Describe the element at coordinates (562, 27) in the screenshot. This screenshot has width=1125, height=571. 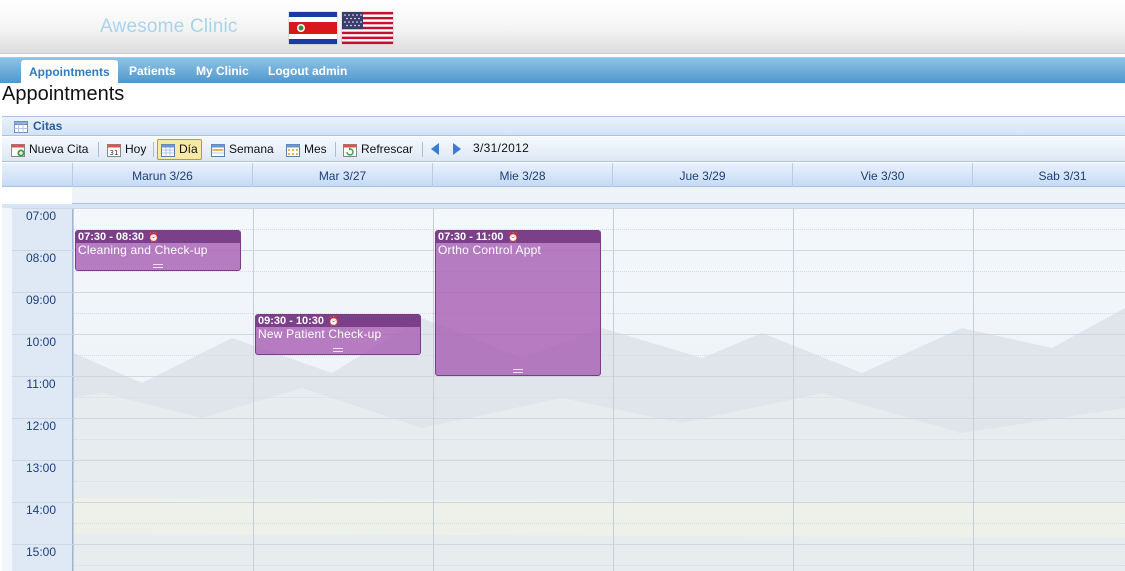
I see `app-header: Awesome Clinic` at that location.